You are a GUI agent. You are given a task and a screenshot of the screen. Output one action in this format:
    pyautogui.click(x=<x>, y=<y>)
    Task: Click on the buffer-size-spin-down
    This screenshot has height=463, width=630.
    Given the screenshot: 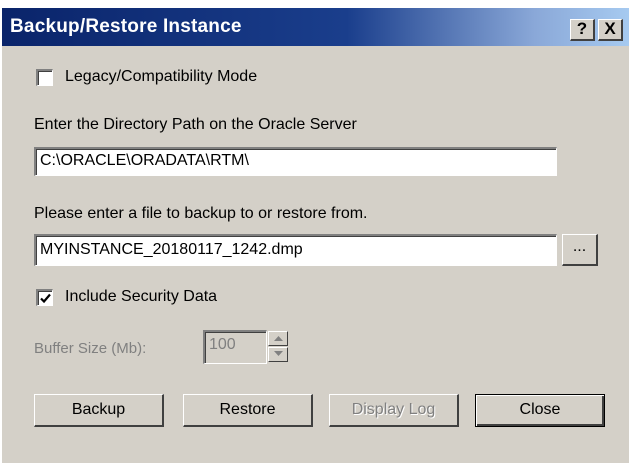 What is the action you would take?
    pyautogui.click(x=278, y=354)
    